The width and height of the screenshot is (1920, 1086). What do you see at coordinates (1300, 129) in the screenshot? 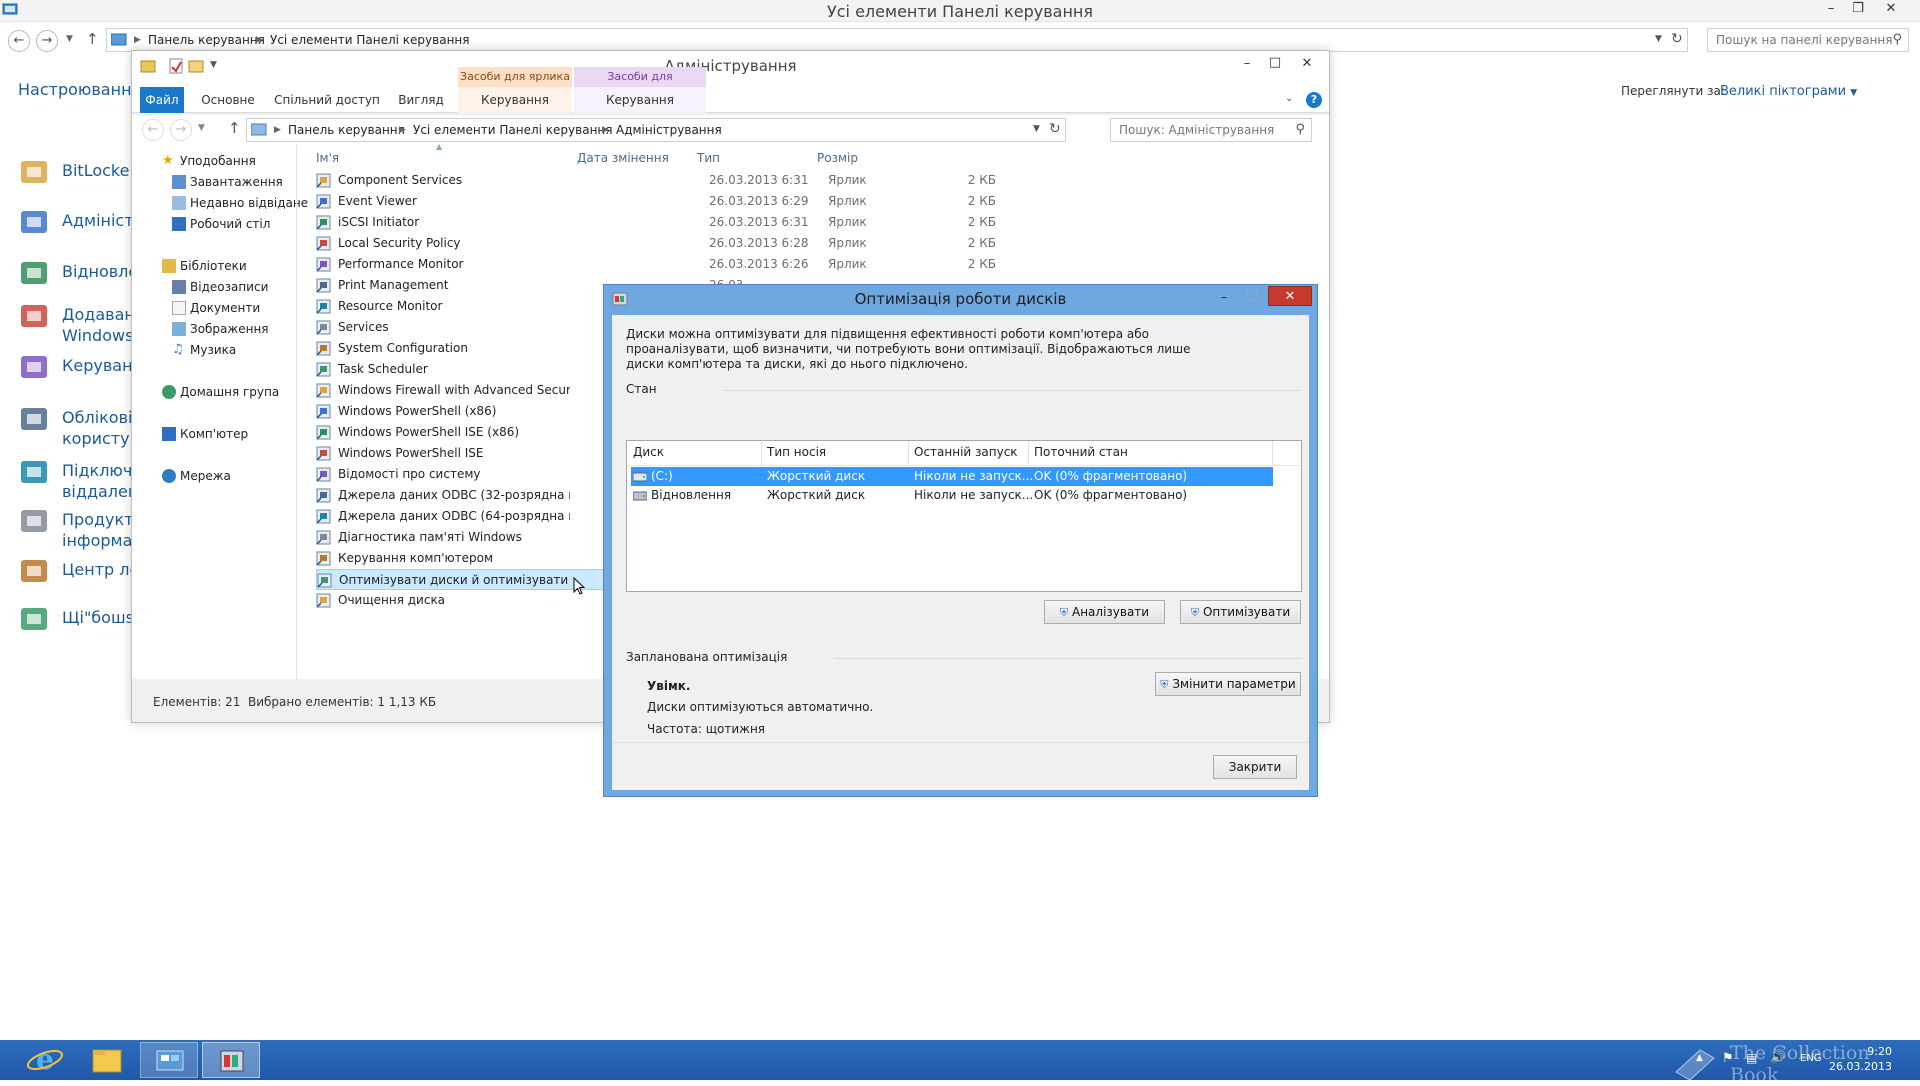
I see `admin-search-icon: ⚲` at bounding box center [1300, 129].